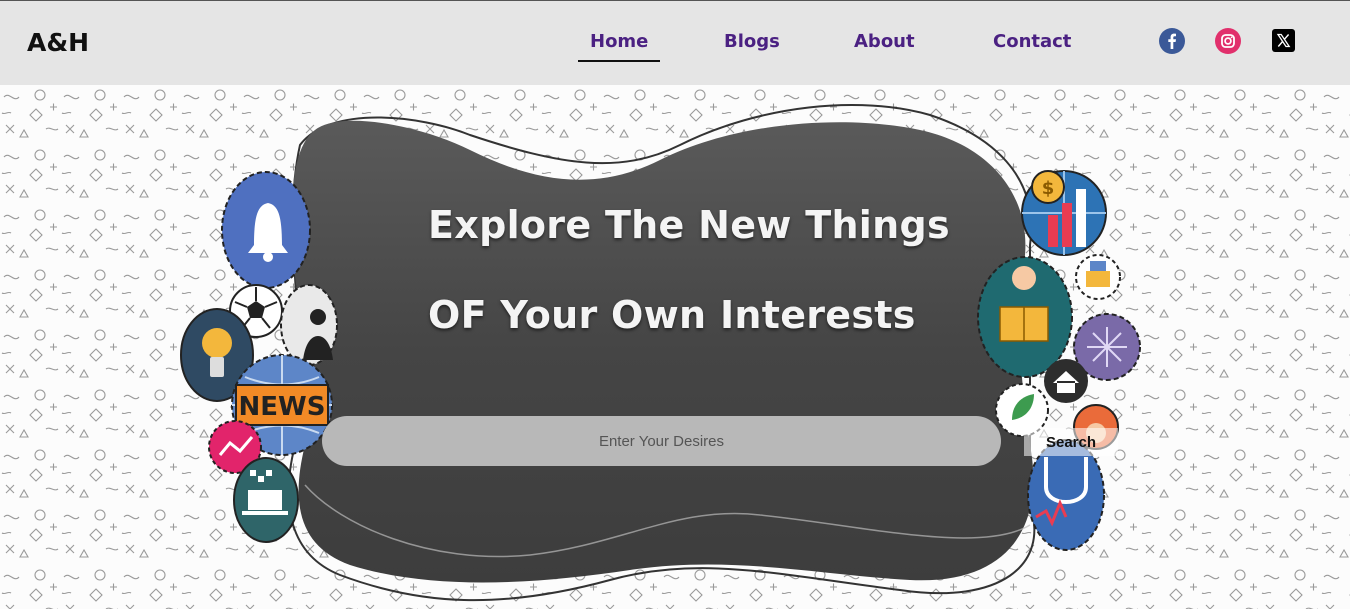 The height and width of the screenshot is (609, 1350). What do you see at coordinates (1172, 41) in the screenshot?
I see `facebook-icon` at bounding box center [1172, 41].